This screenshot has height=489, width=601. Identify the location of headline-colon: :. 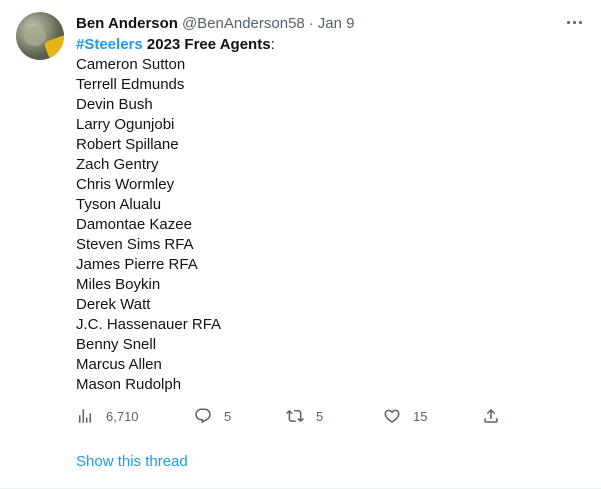
(272, 44).